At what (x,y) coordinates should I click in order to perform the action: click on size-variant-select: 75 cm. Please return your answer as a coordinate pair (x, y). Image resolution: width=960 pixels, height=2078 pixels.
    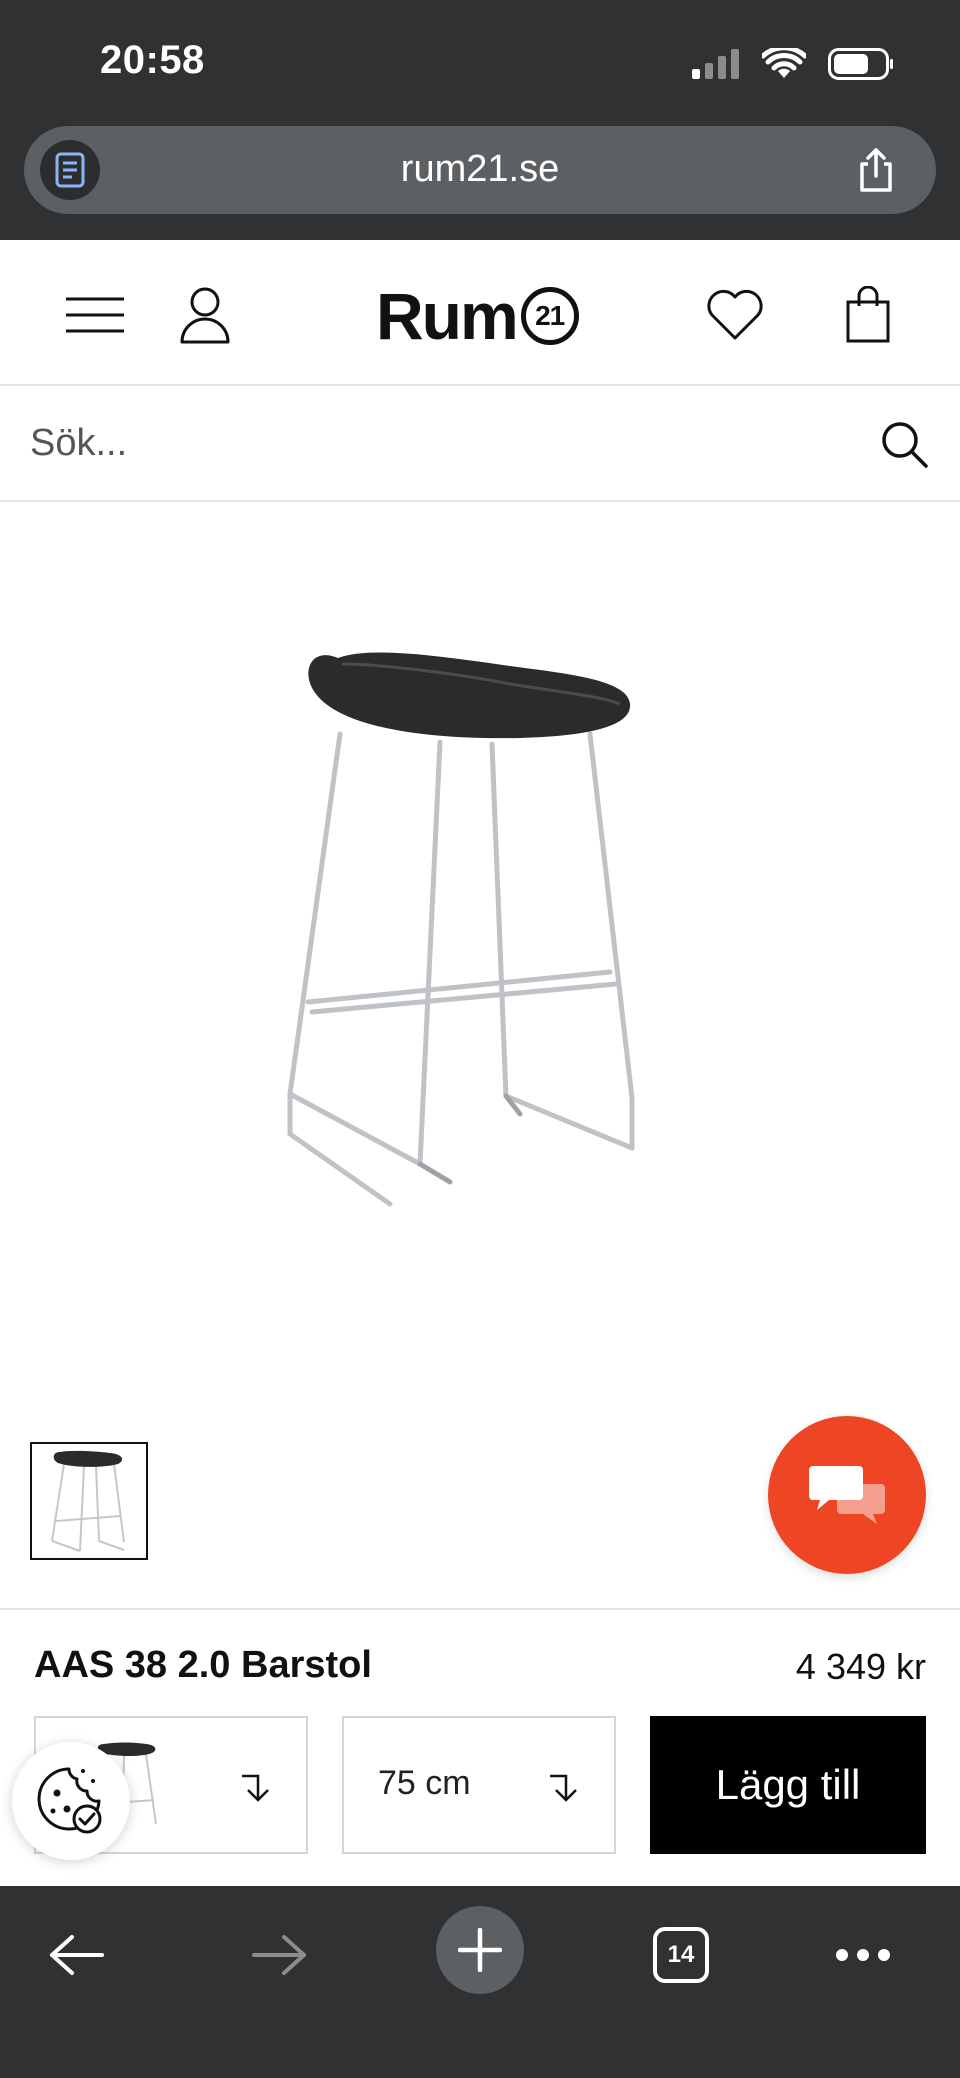
    Looking at the image, I should click on (479, 1785).